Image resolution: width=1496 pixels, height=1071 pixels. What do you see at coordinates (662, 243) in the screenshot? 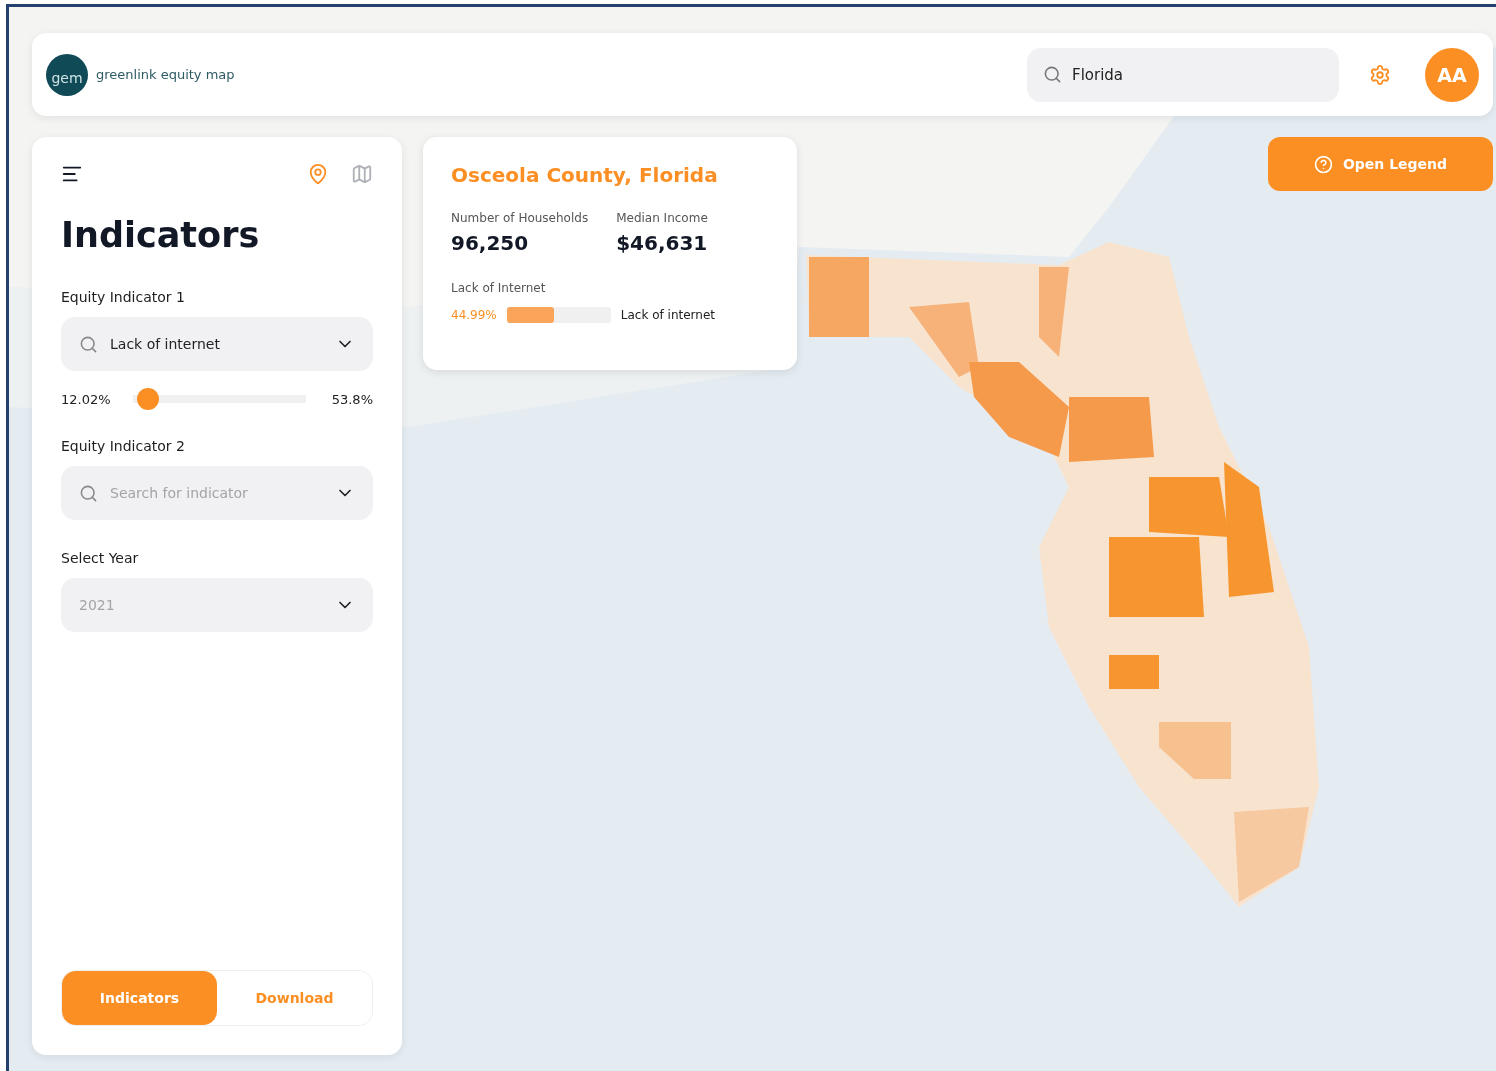
I see `stat-value: $46,631` at bounding box center [662, 243].